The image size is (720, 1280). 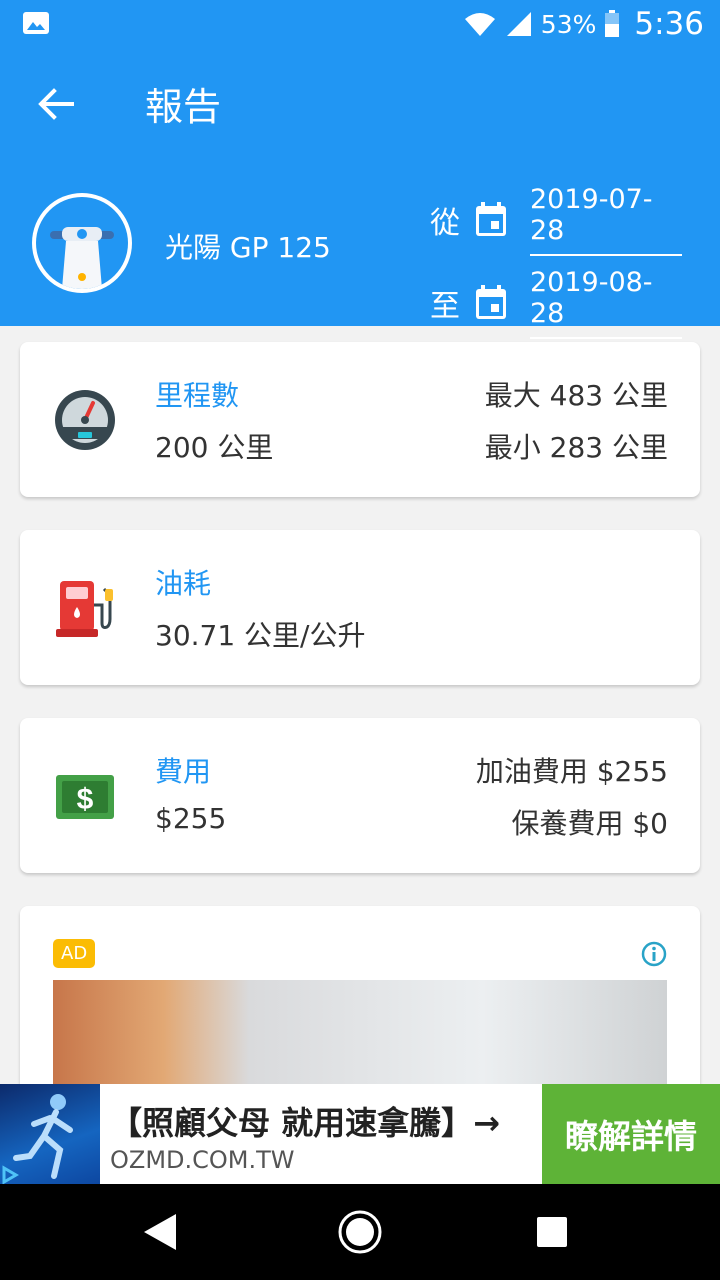 I want to click on ad-card: AD, so click(x=360, y=1006).